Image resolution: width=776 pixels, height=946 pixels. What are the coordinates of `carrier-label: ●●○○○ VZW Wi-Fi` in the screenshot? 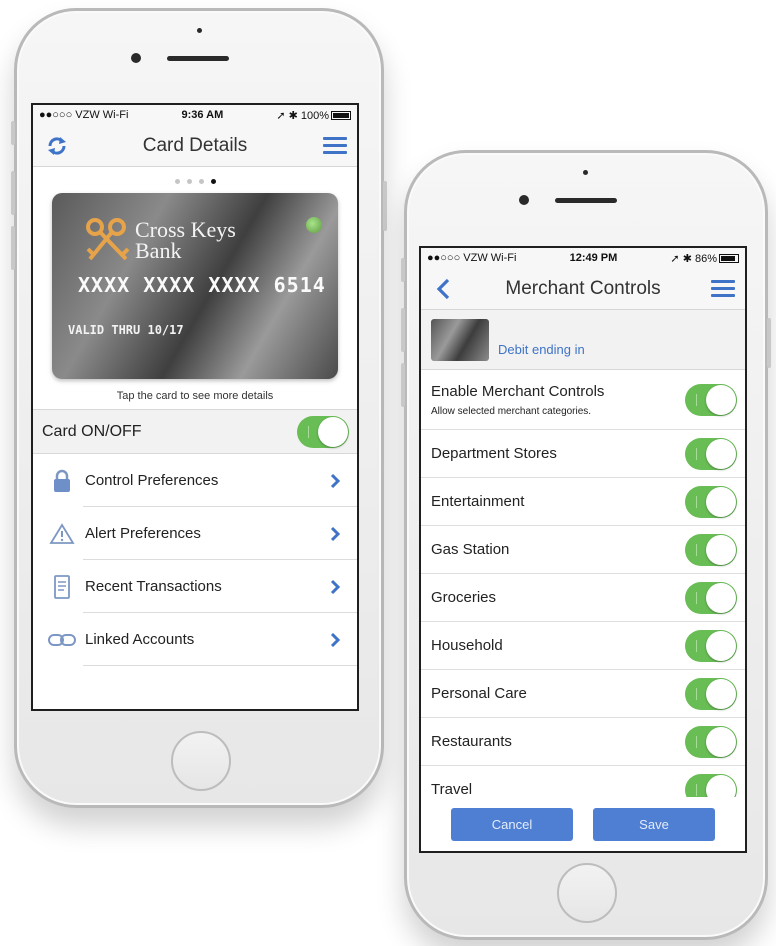 It's located at (472, 258).